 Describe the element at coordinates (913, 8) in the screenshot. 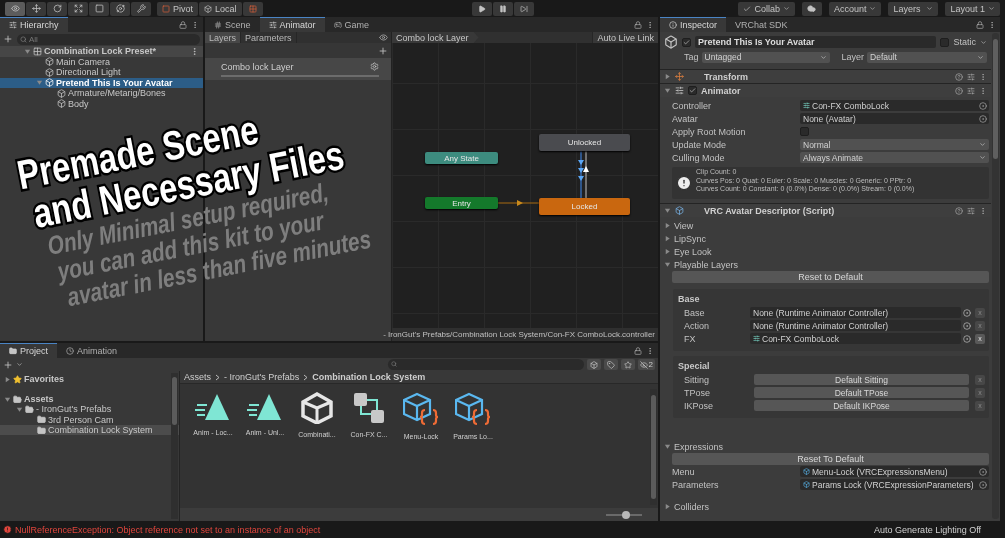

I see `menu-dropdown: Layers` at that location.